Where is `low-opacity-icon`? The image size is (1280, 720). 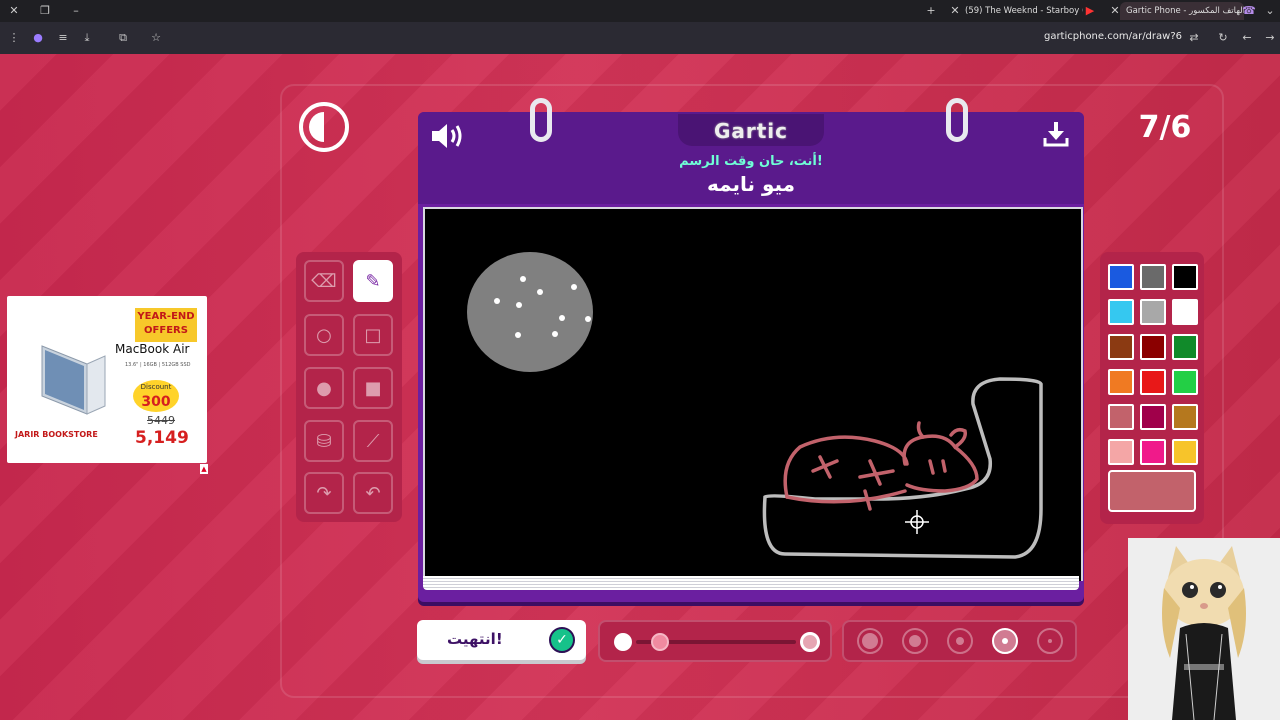 low-opacity-icon is located at coordinates (810, 642).